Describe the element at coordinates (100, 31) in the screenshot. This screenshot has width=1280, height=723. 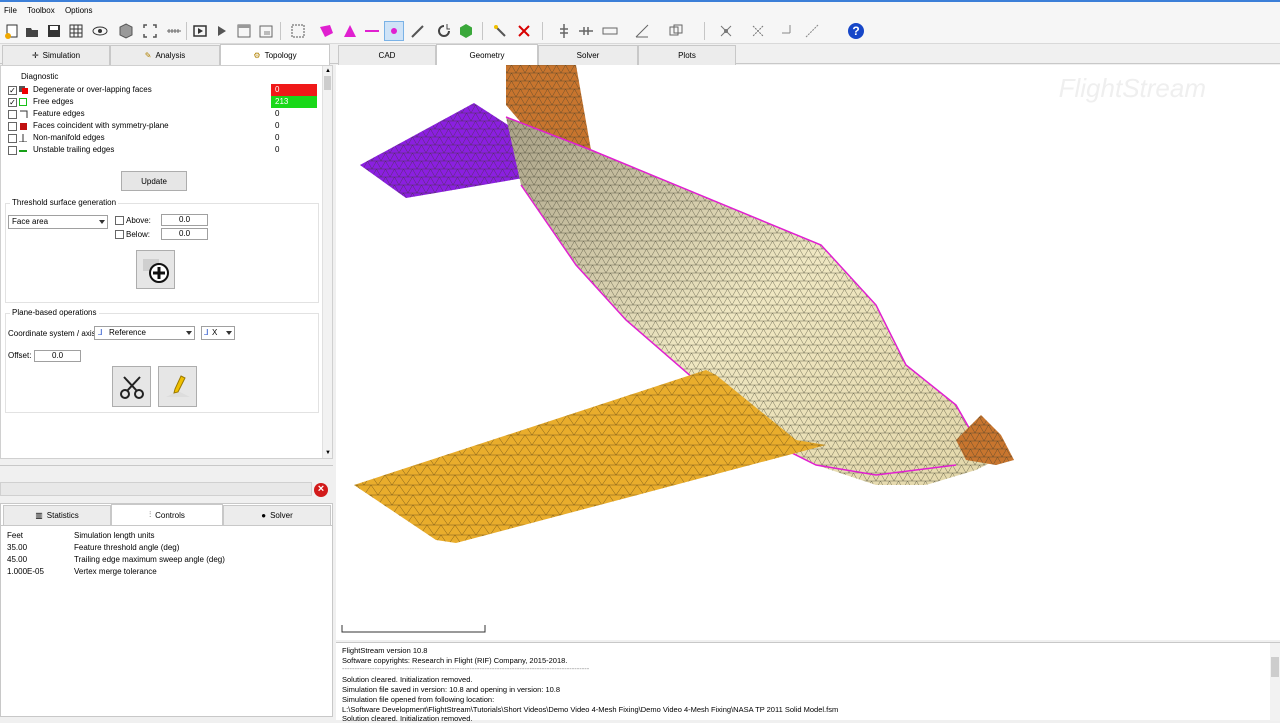
I see `eye-icon` at that location.